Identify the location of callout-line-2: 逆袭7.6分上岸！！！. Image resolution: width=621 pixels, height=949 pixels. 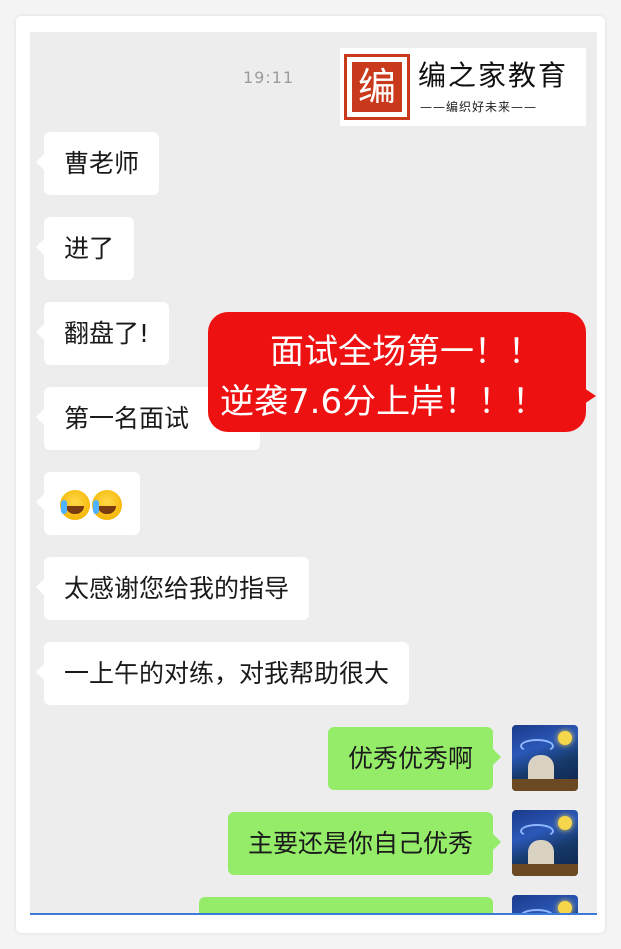
(383, 402).